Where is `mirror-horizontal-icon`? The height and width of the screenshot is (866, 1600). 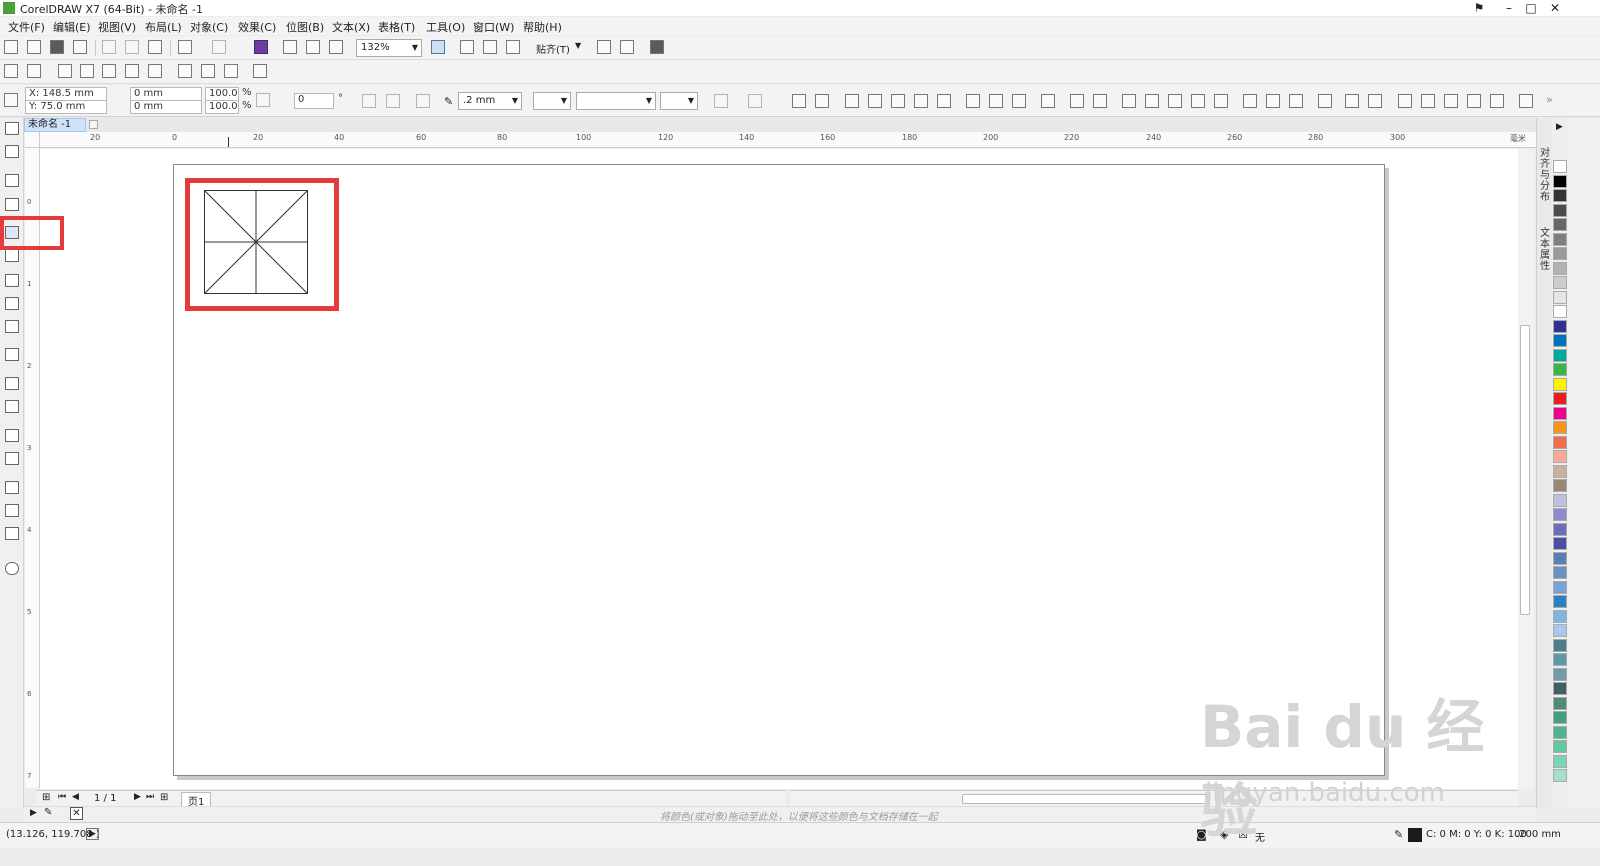
mirror-horizontal-icon is located at coordinates (369, 101).